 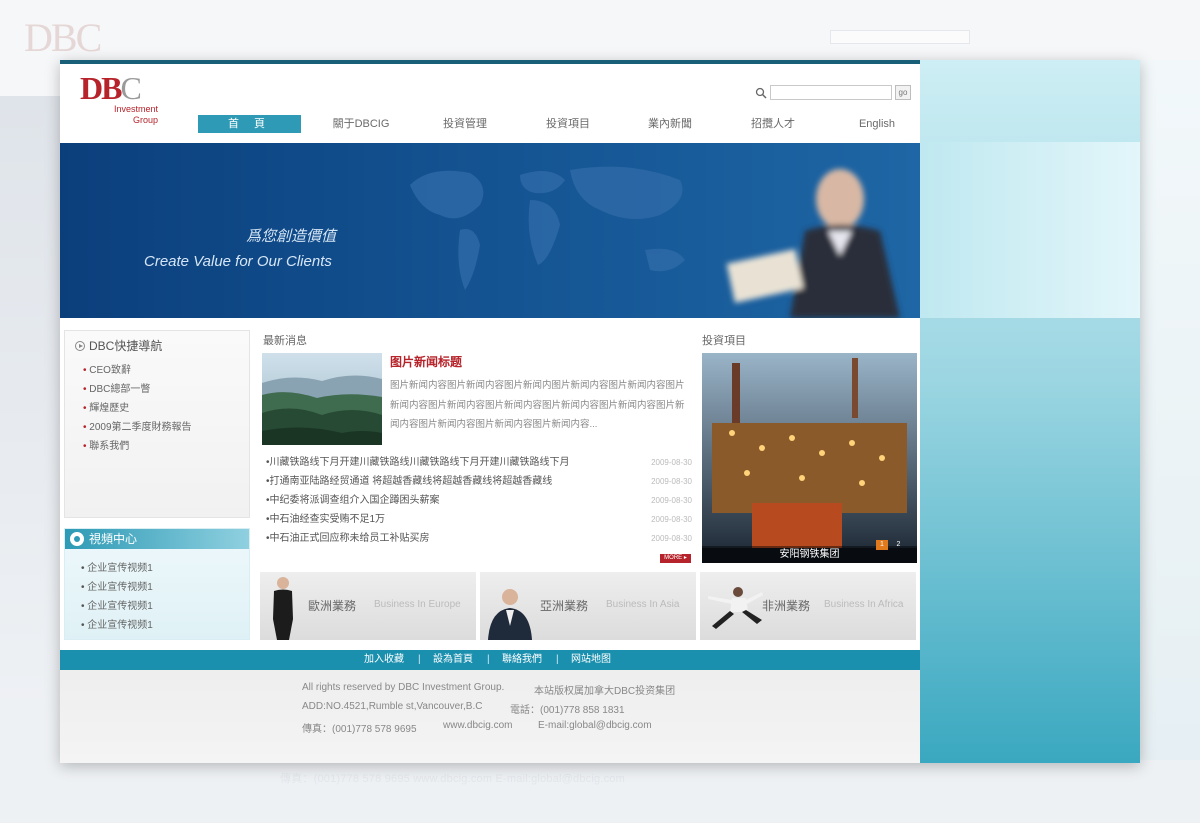 What do you see at coordinates (900, 37) in the screenshot?
I see `ghost-search-box` at bounding box center [900, 37].